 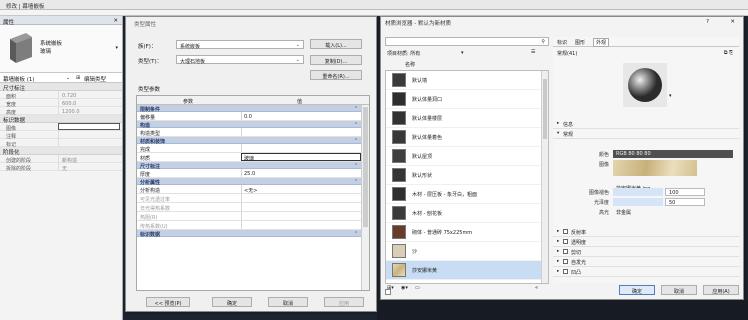 What do you see at coordinates (707, 22) in the screenshot?
I see `help-icon: ?` at bounding box center [707, 22].